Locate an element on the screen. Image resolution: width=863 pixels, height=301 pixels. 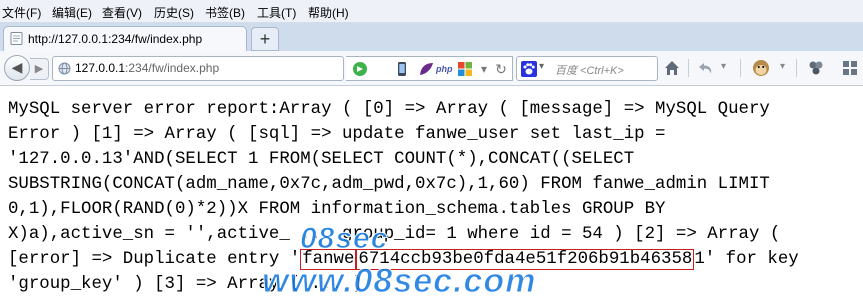
tab-title: http://127.0.0.1:234/fw/index.php is located at coordinates (115, 39).